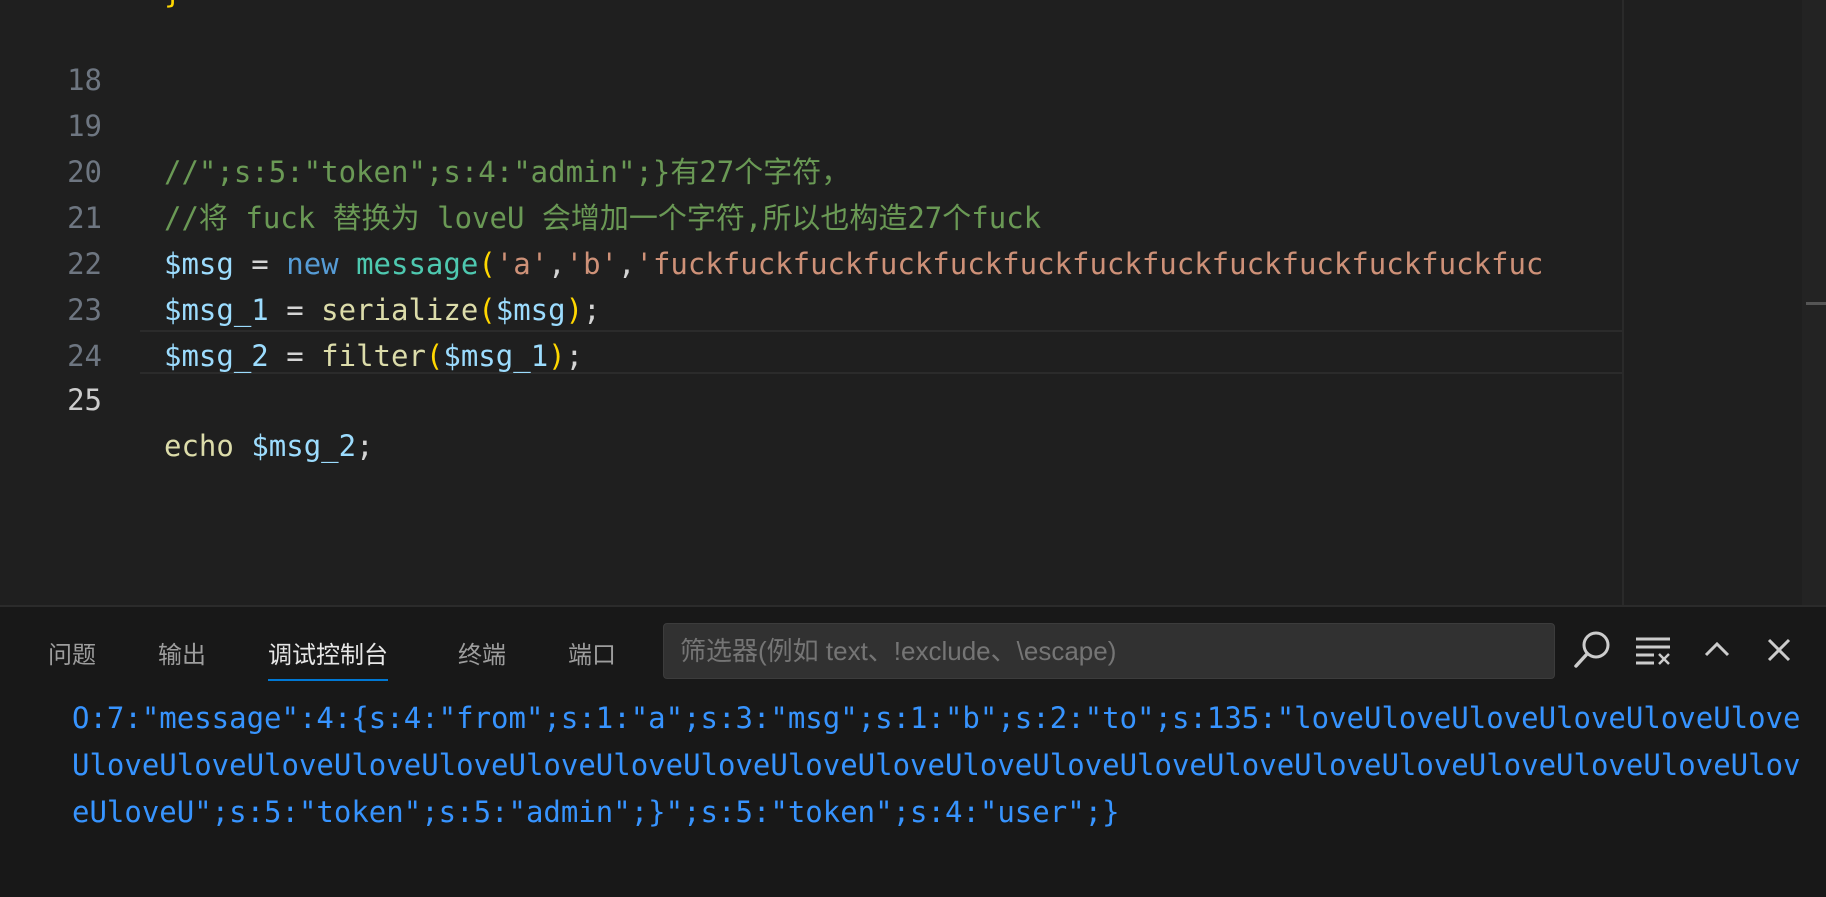 The height and width of the screenshot is (897, 1826). I want to click on filter-input, so click(1109, 651).